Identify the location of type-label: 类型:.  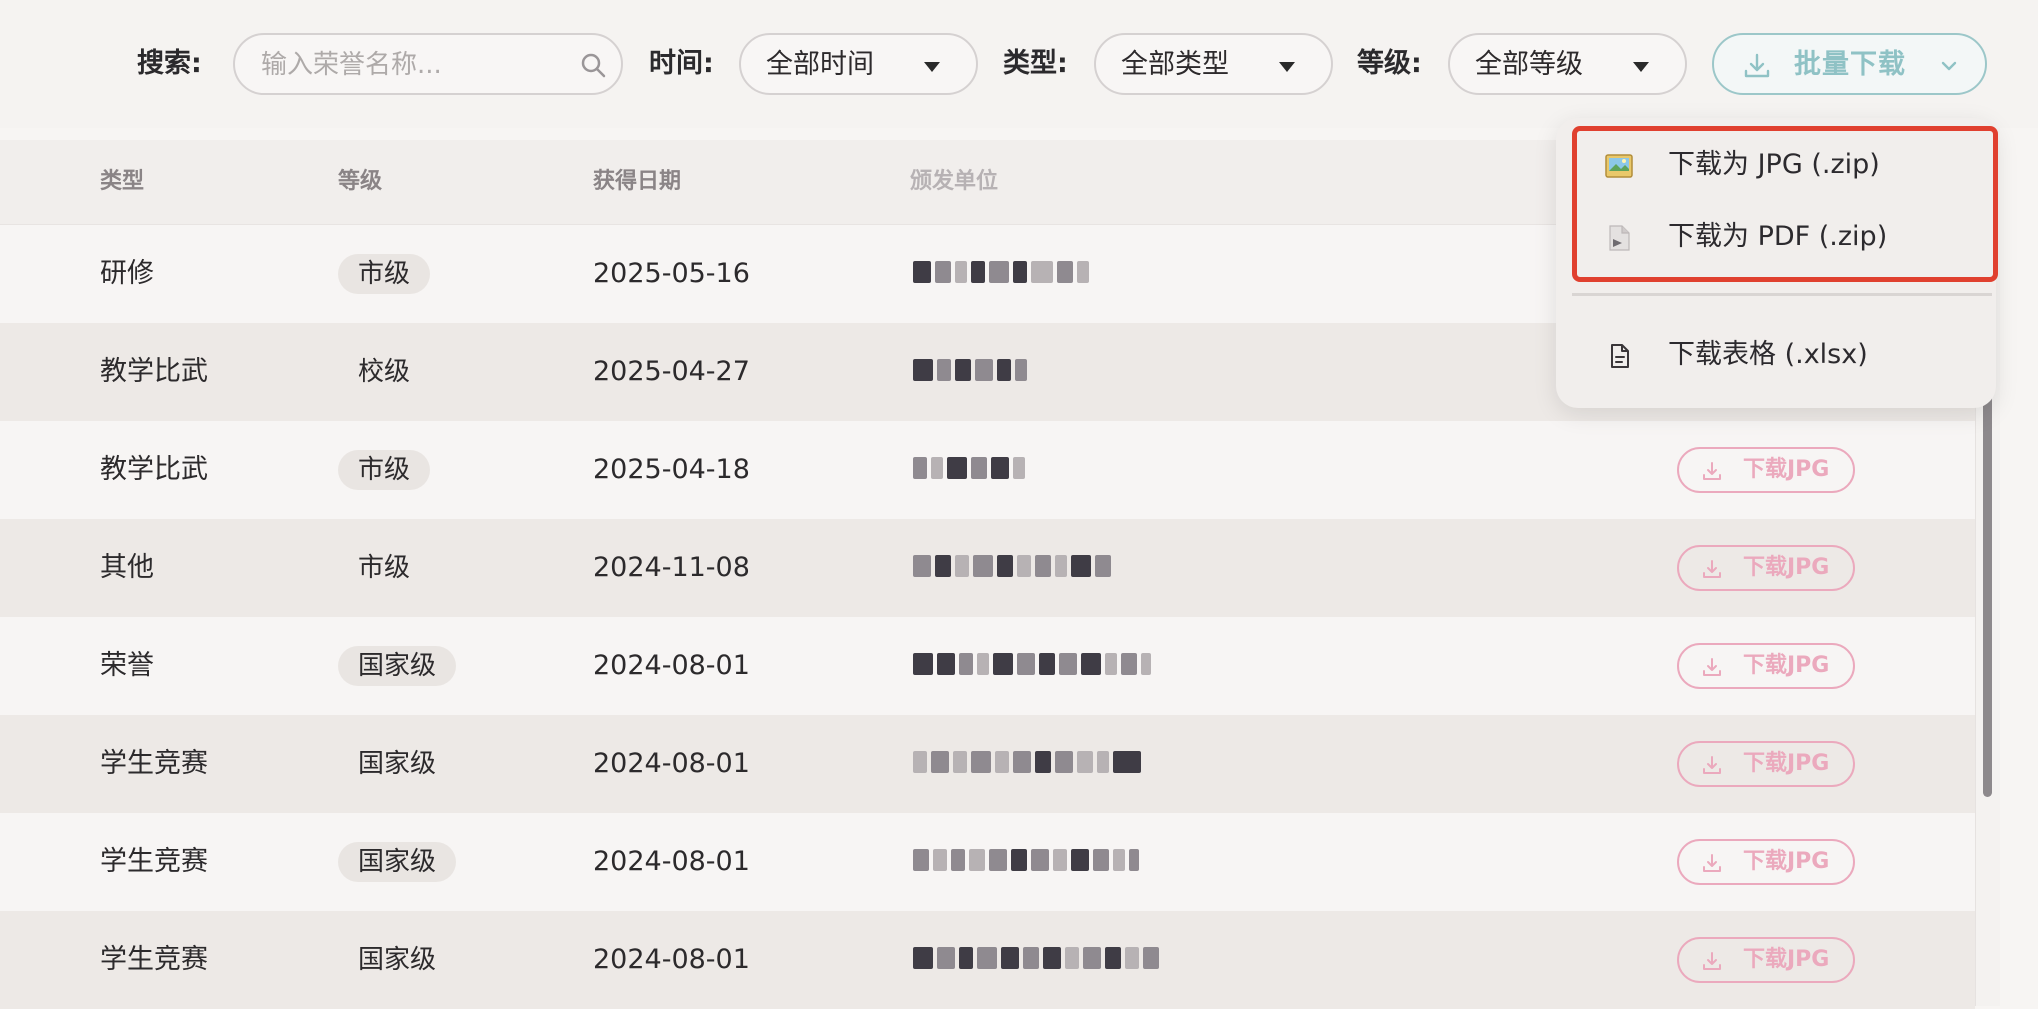
(1035, 63).